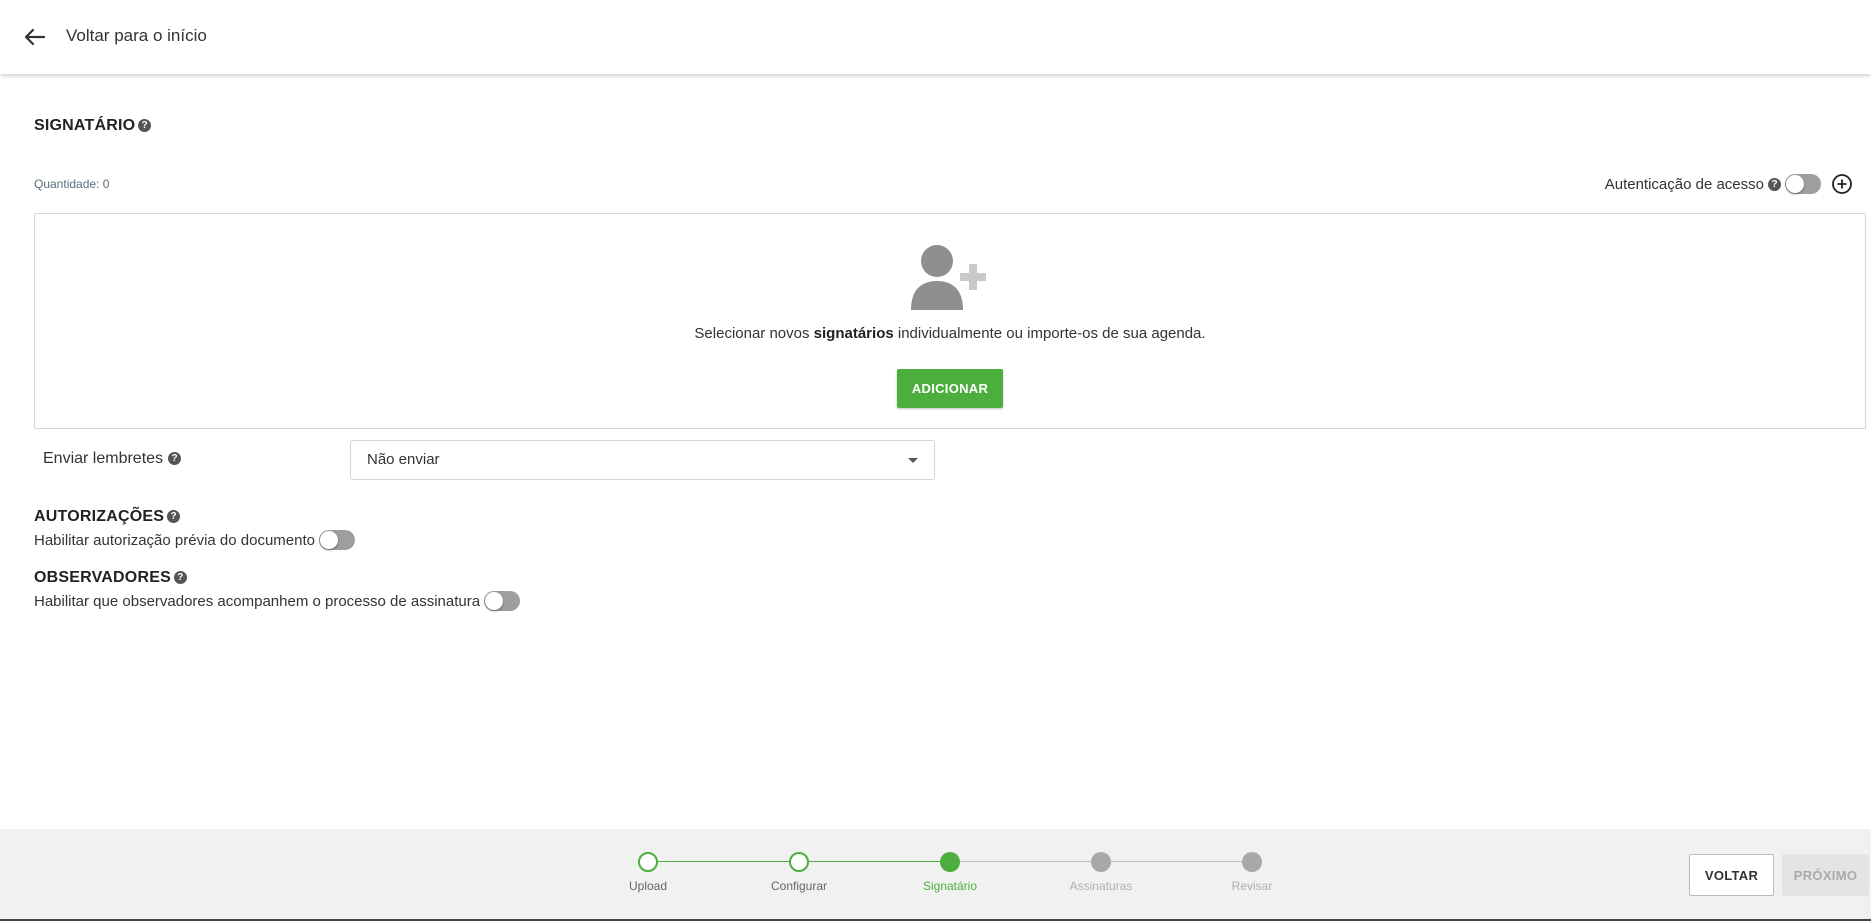  Describe the element at coordinates (950, 388) in the screenshot. I see `add-signer-button: ADICIONAR` at that location.